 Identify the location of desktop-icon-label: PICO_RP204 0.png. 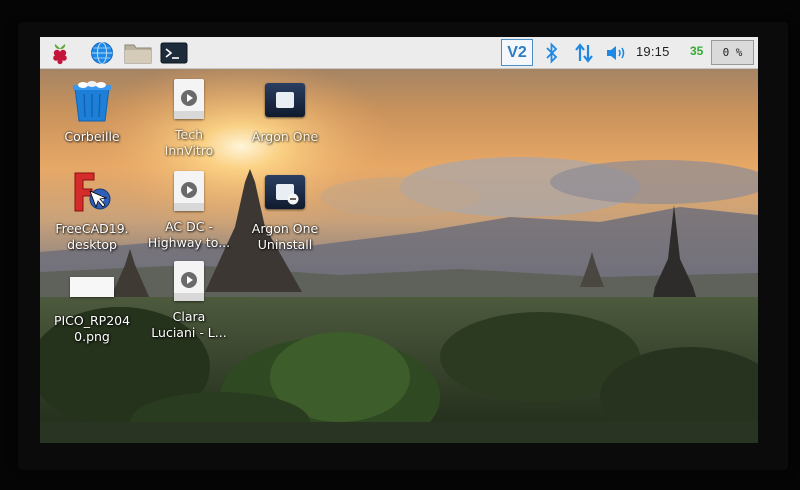
(92, 328).